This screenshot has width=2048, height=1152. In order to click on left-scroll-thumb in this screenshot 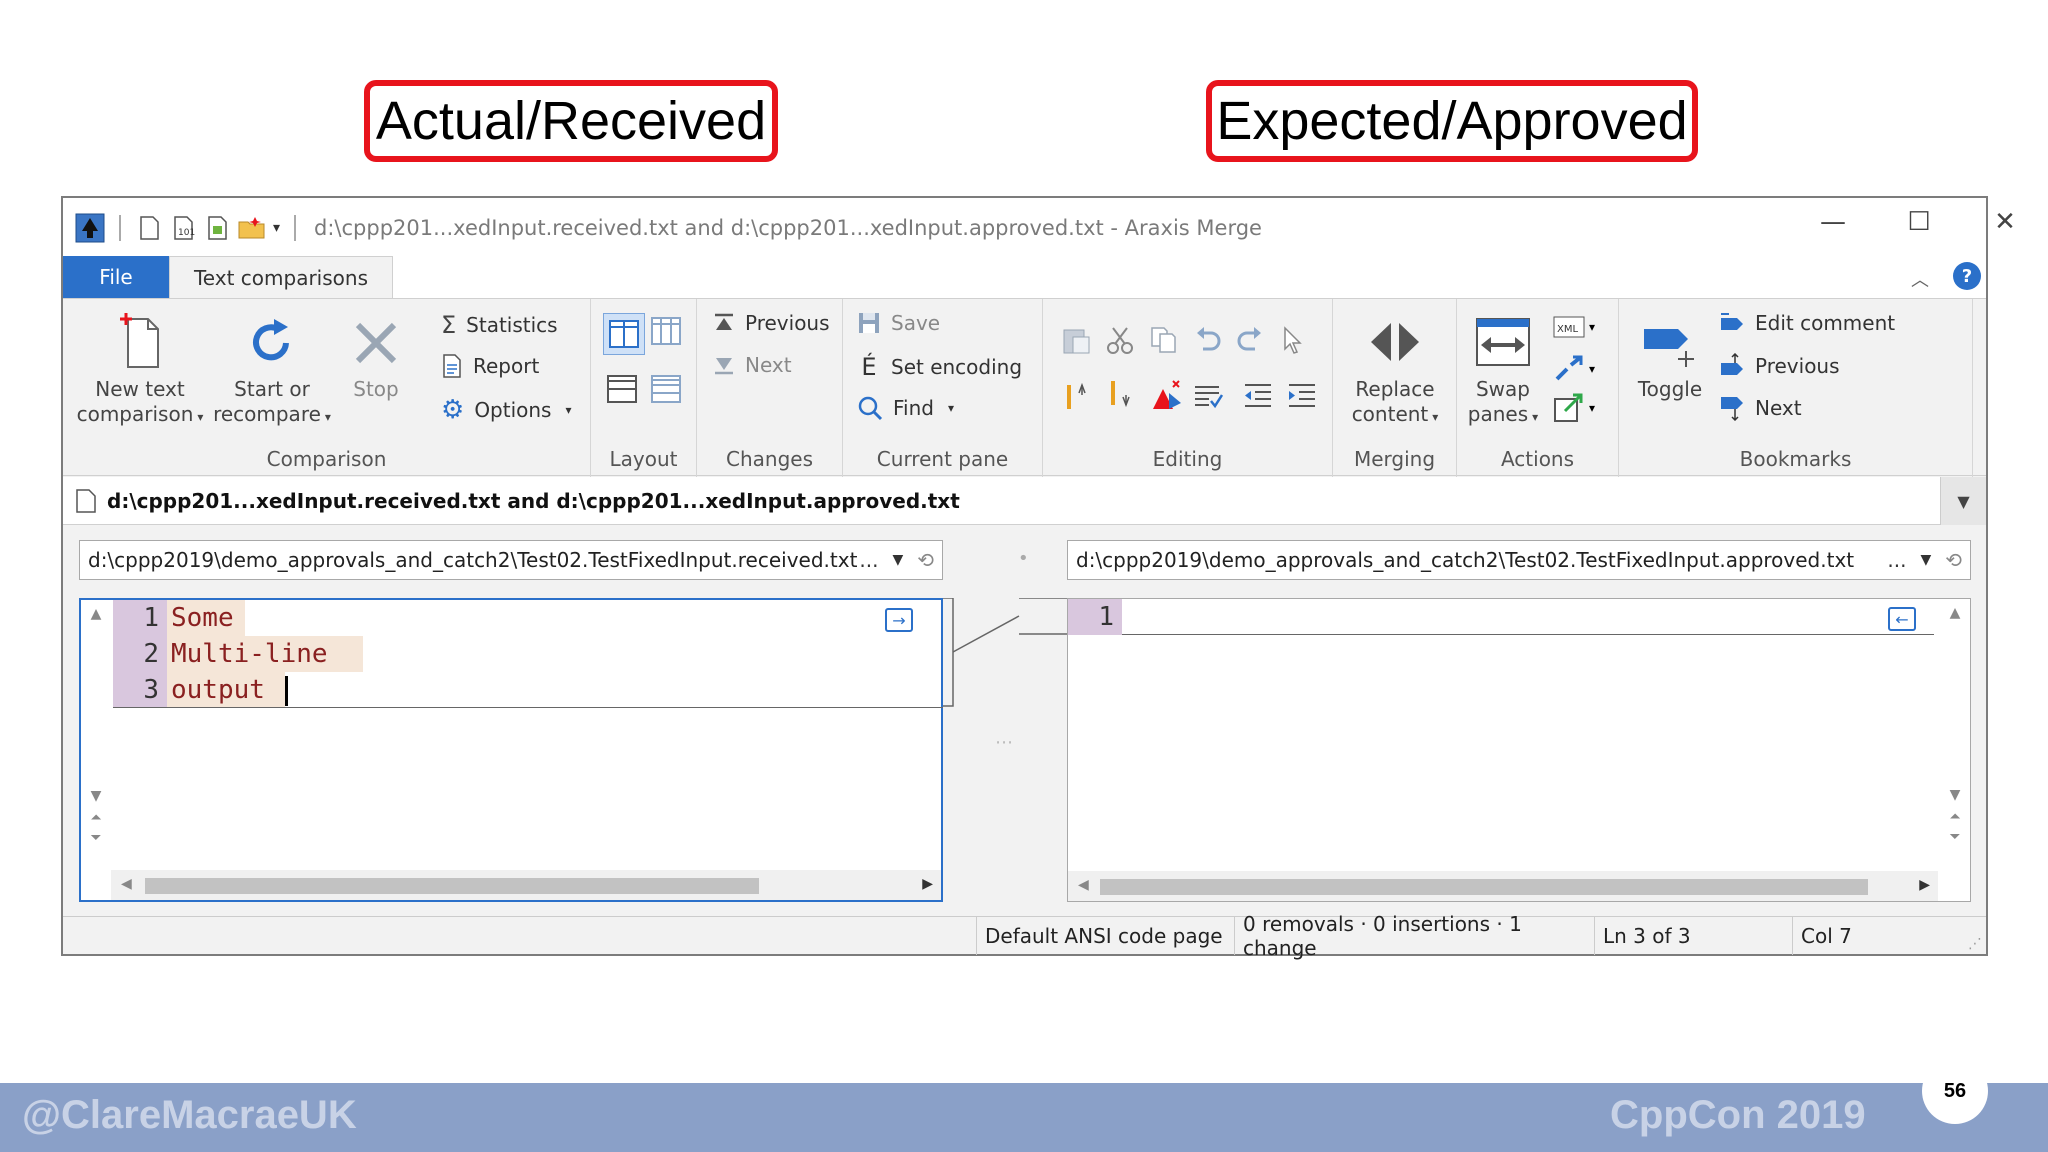, I will do `click(452, 886)`.